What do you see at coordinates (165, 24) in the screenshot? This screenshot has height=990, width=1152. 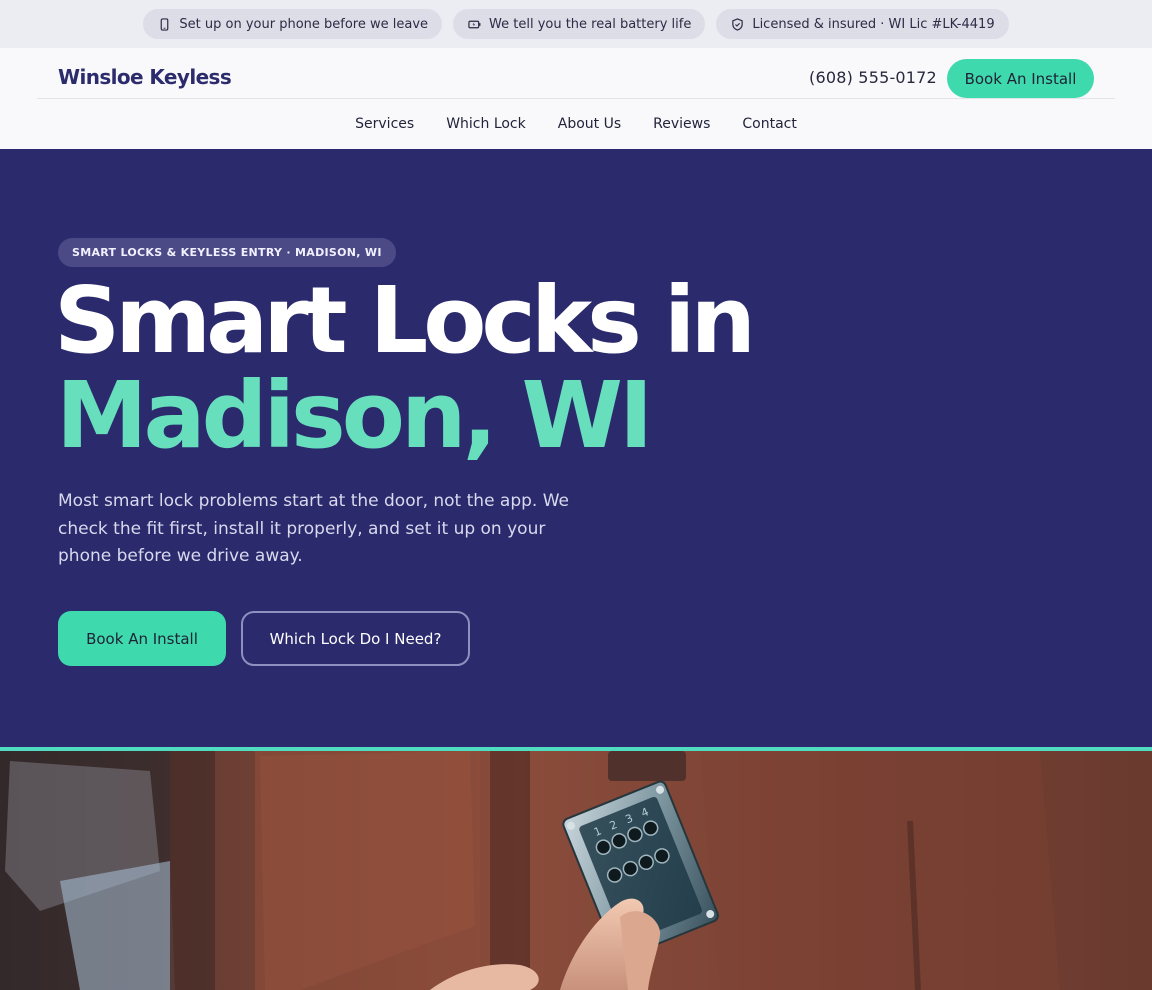 I see `phone-icon` at bounding box center [165, 24].